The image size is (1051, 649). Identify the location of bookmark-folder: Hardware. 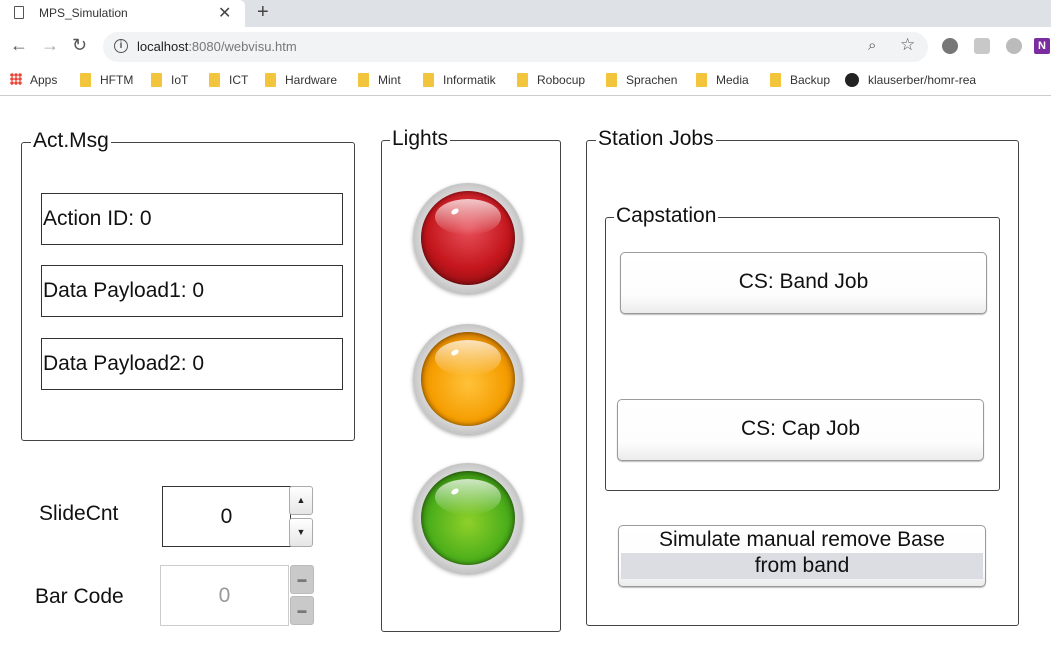
(301, 80).